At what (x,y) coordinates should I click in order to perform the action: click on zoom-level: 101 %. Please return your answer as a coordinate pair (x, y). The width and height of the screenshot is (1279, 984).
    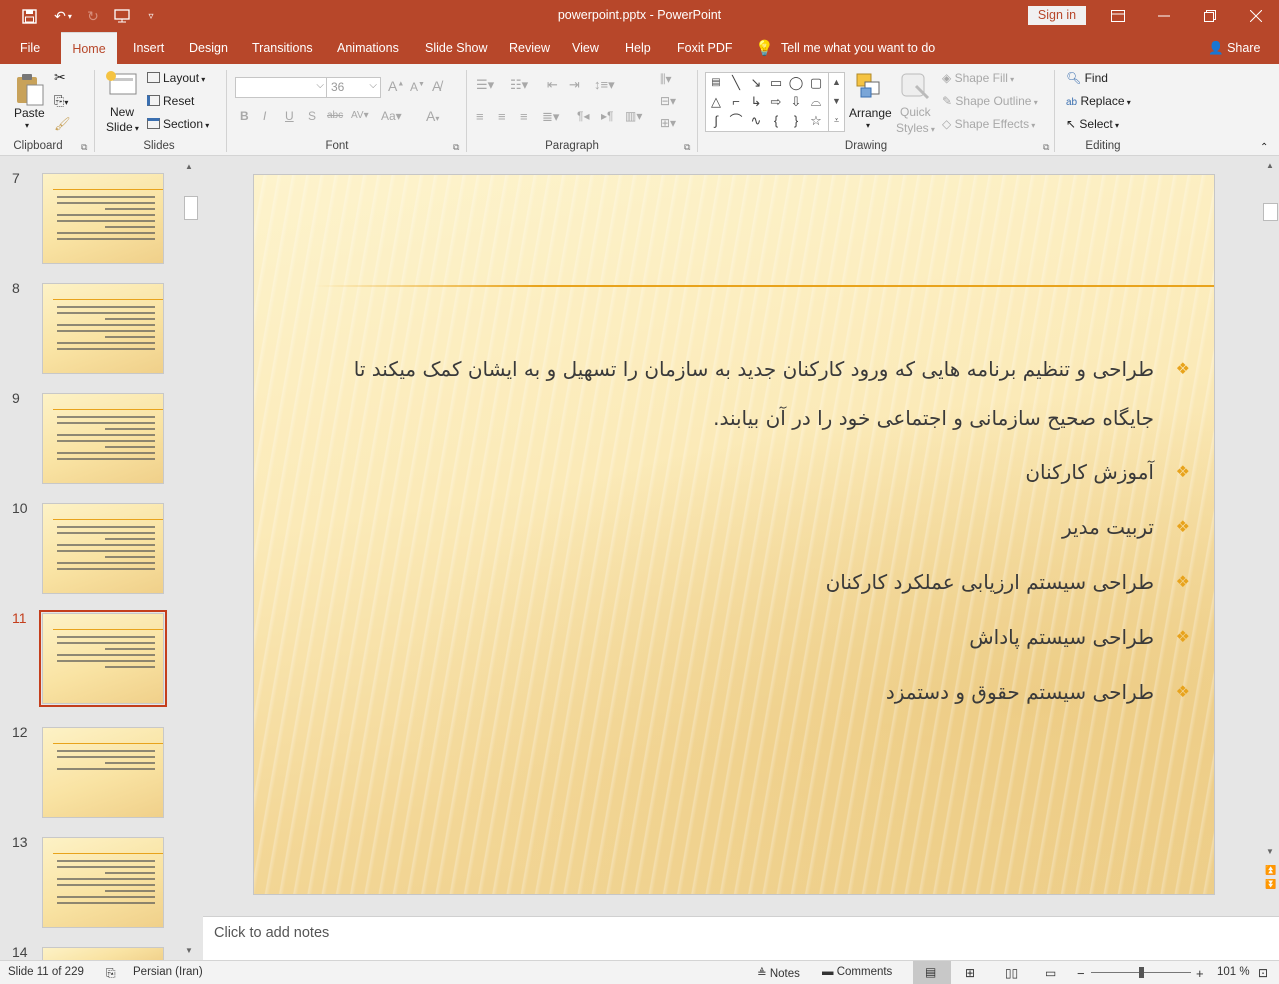
    Looking at the image, I should click on (1233, 972).